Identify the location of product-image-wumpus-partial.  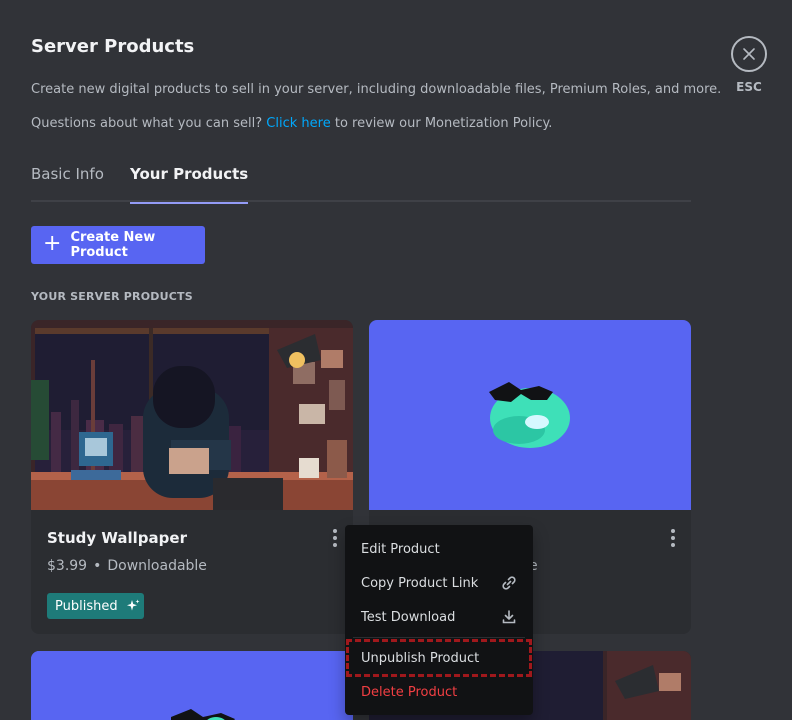
(192, 685).